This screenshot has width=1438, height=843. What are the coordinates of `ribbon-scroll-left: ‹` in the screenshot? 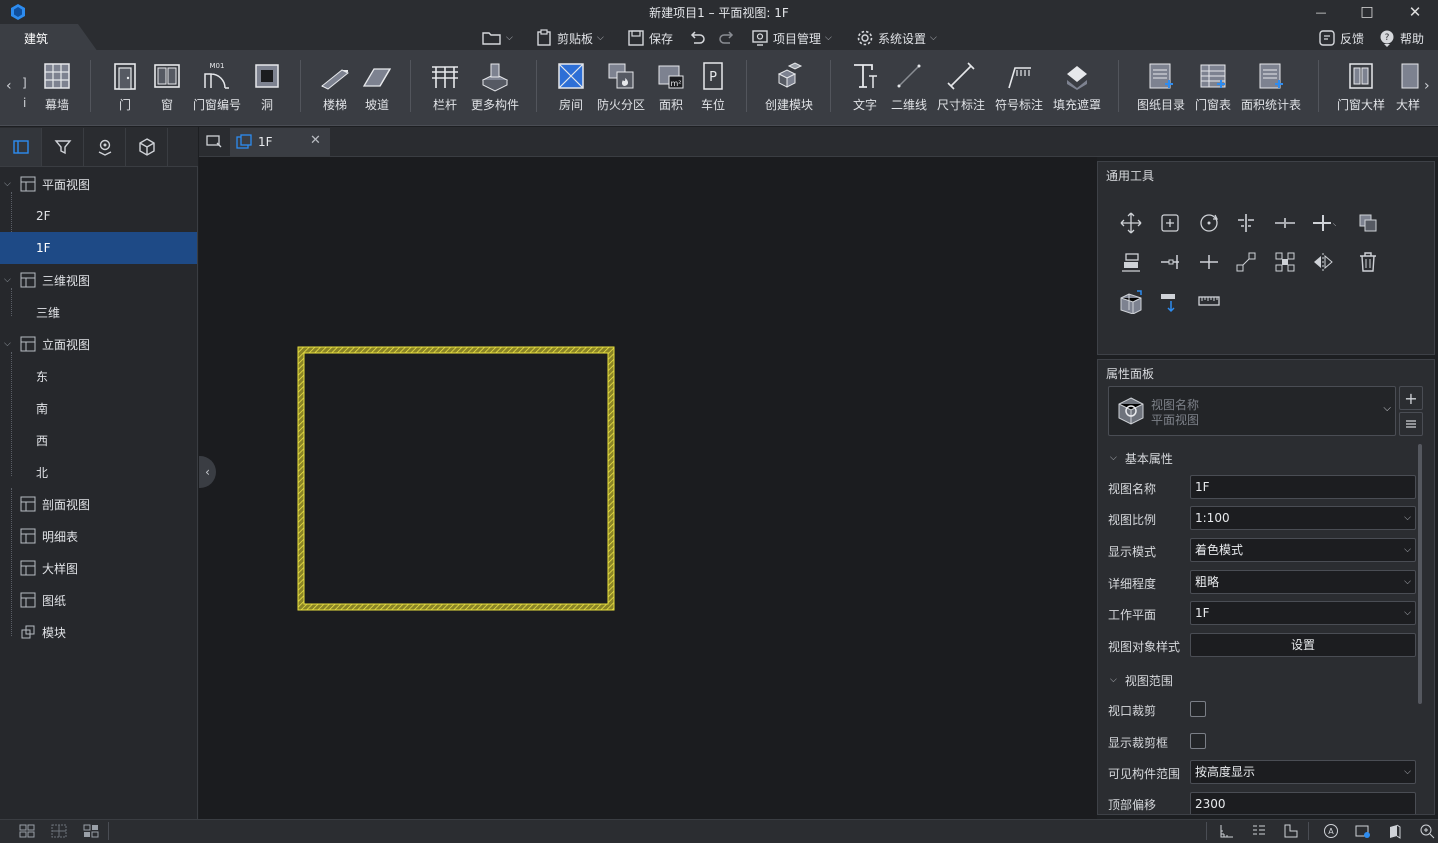 It's located at (9, 86).